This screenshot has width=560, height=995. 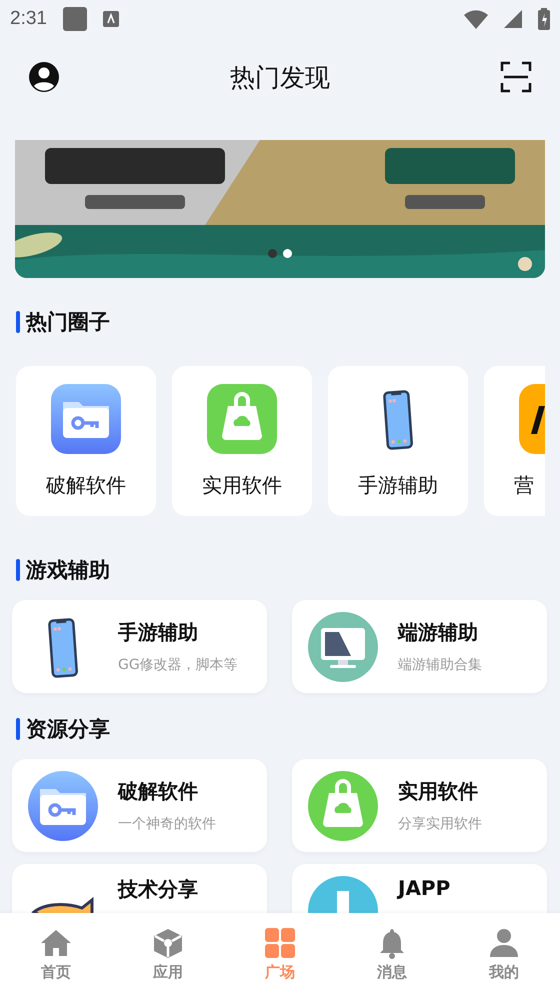 I want to click on circle-card: 营, so click(x=514, y=441).